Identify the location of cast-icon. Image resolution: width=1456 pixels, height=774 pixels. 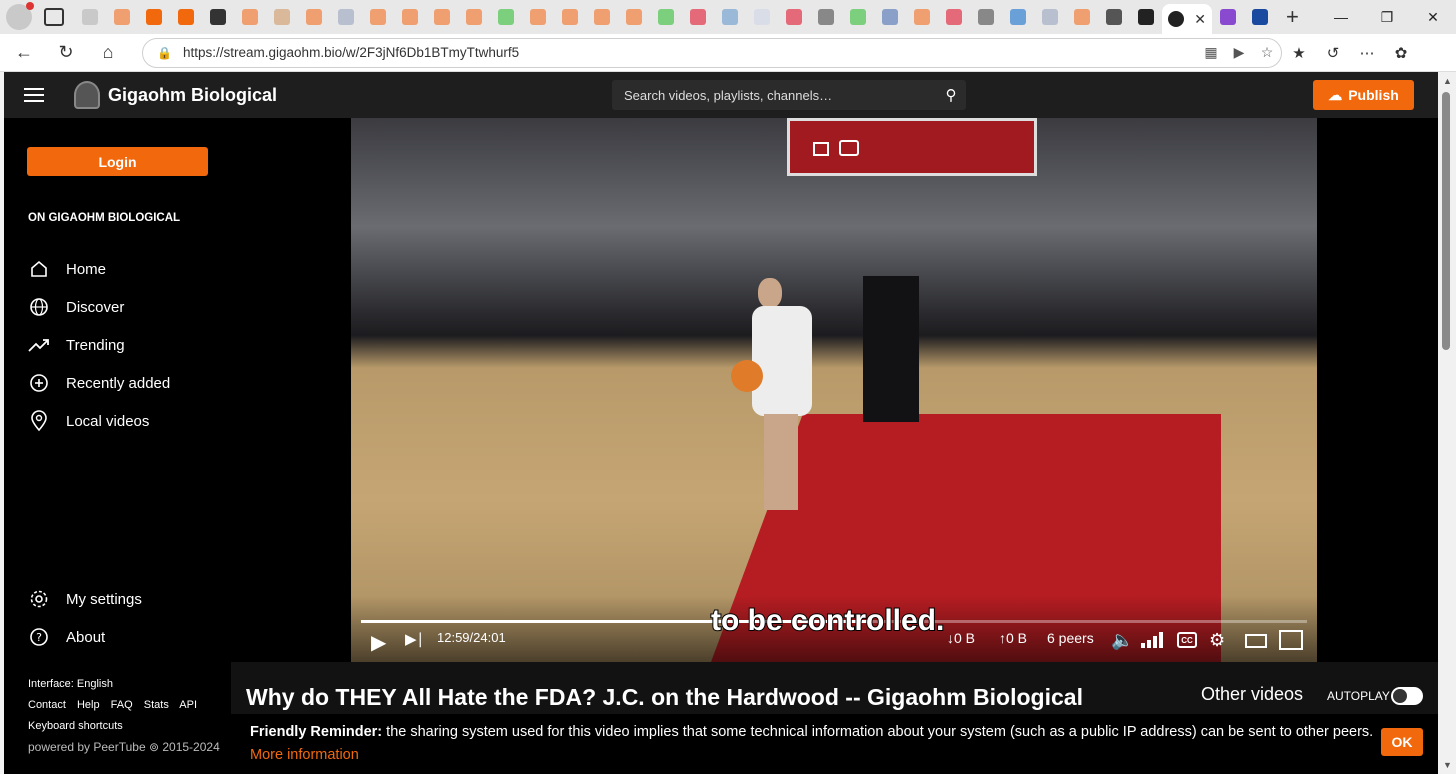
(849, 148).